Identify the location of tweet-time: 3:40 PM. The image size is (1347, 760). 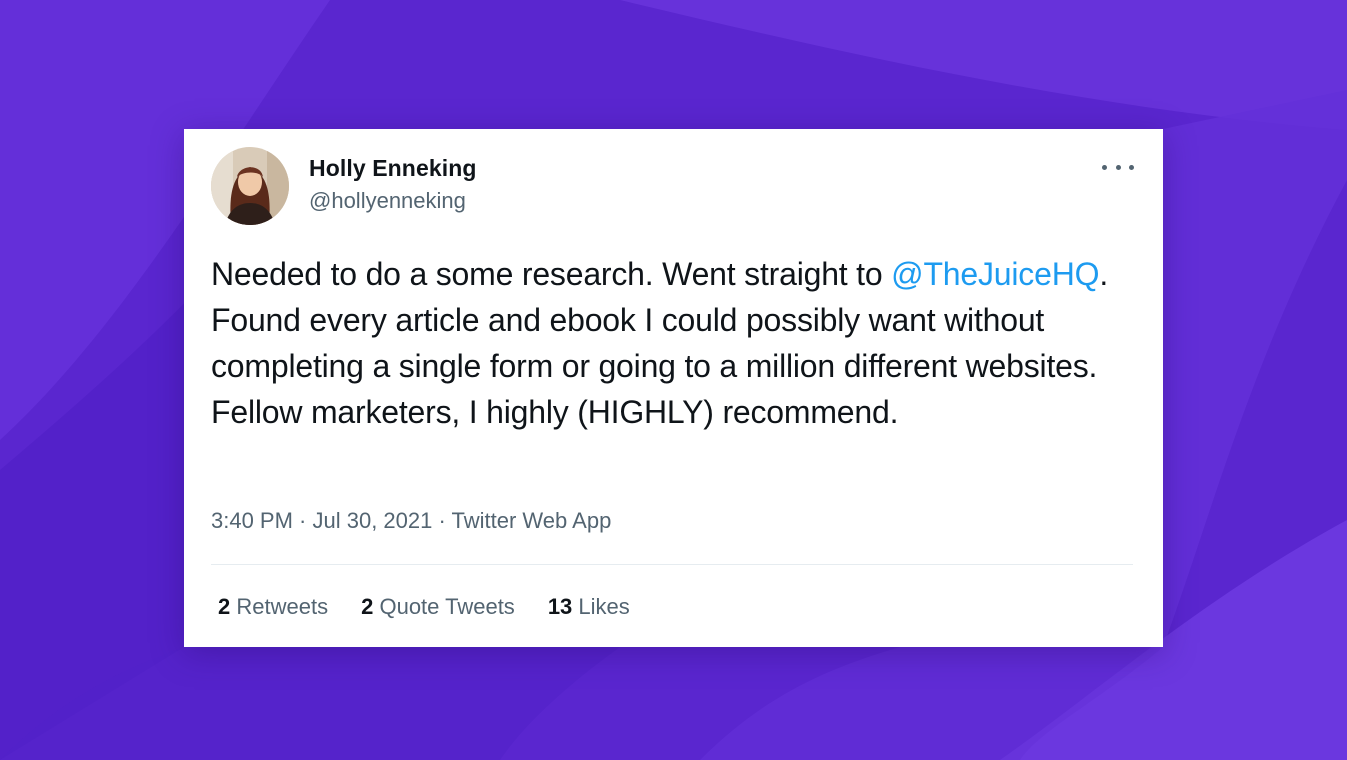
(252, 520).